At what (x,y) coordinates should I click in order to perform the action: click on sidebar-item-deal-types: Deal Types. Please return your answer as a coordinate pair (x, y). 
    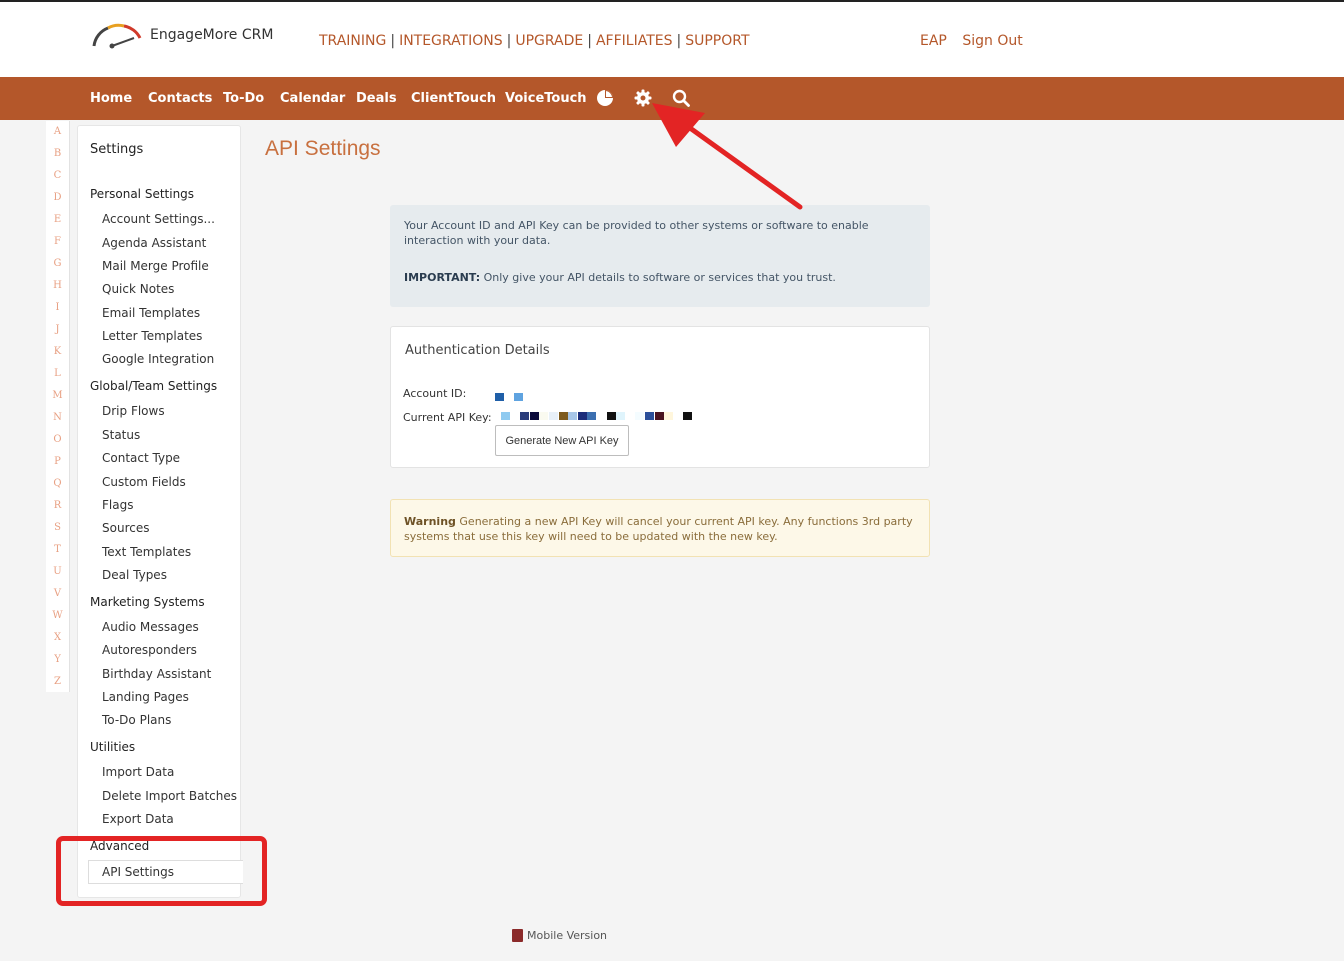
    Looking at the image, I should click on (134, 575).